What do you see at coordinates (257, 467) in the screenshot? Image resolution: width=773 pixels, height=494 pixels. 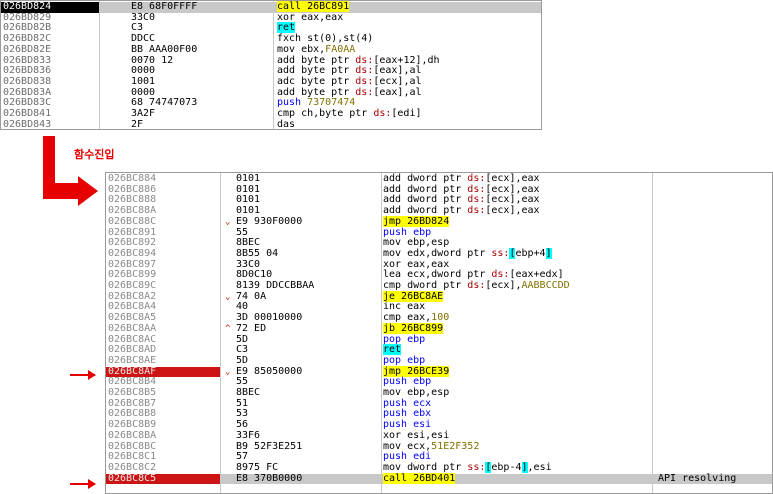 I see `row-bytes: 8975 FC` at bounding box center [257, 467].